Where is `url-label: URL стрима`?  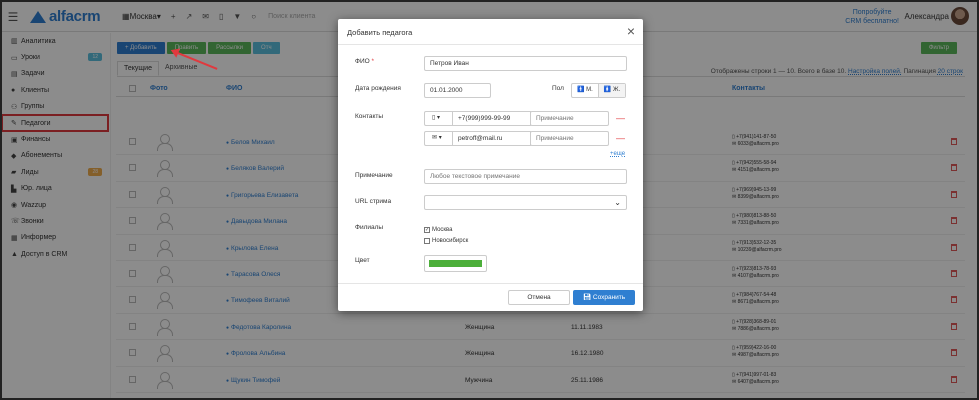 url-label: URL стрима is located at coordinates (373, 201).